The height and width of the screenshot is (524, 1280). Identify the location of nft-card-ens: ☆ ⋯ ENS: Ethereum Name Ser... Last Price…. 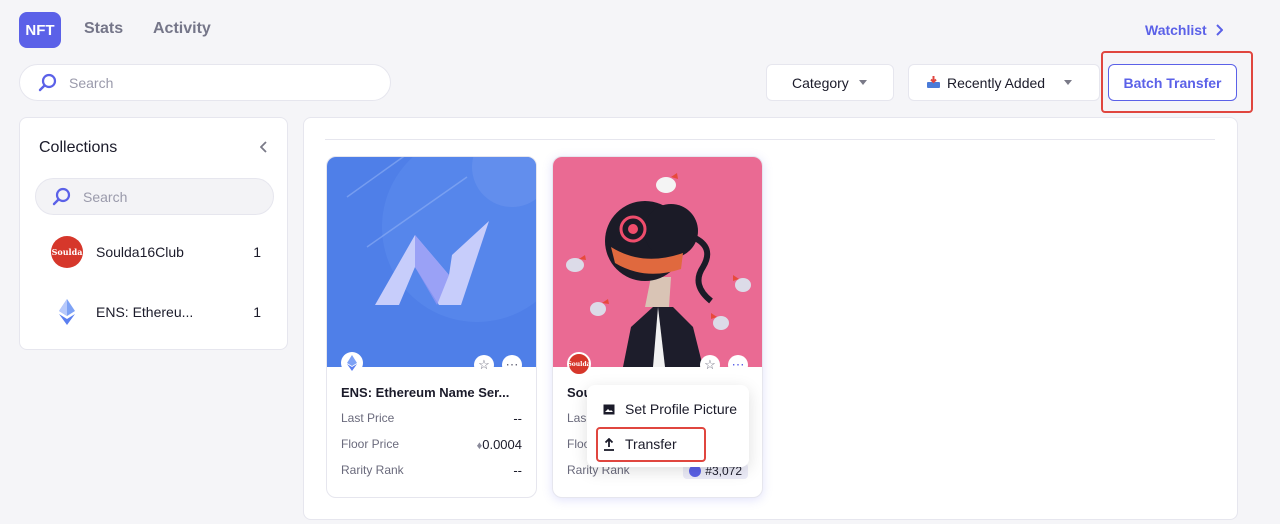
(431, 327).